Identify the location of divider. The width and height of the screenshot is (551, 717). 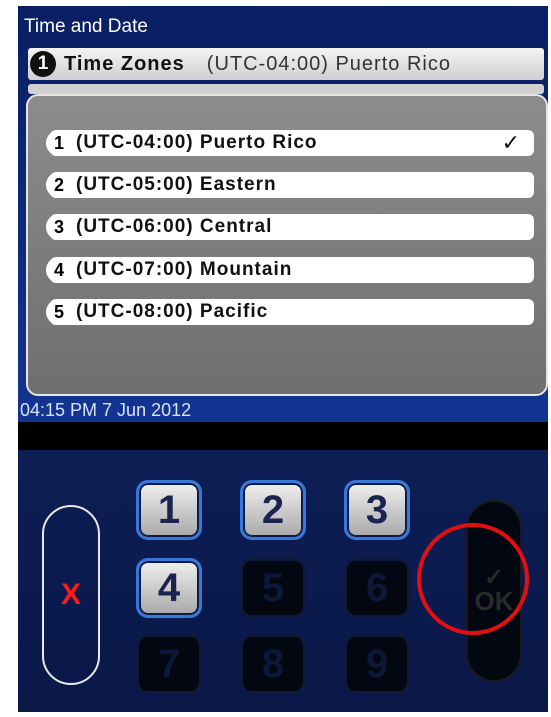
(283, 436).